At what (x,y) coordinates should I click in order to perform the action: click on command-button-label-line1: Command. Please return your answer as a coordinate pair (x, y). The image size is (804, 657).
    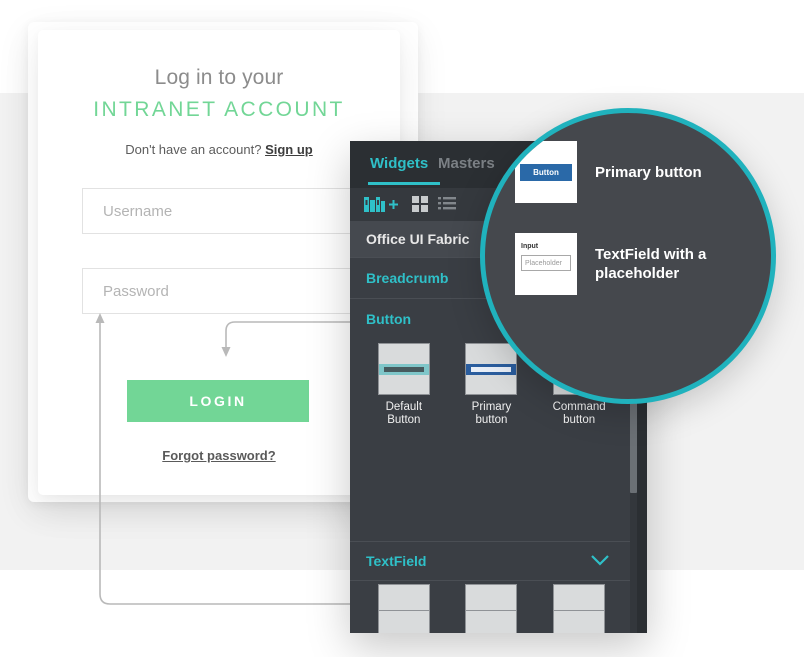
    Looking at the image, I should click on (579, 407).